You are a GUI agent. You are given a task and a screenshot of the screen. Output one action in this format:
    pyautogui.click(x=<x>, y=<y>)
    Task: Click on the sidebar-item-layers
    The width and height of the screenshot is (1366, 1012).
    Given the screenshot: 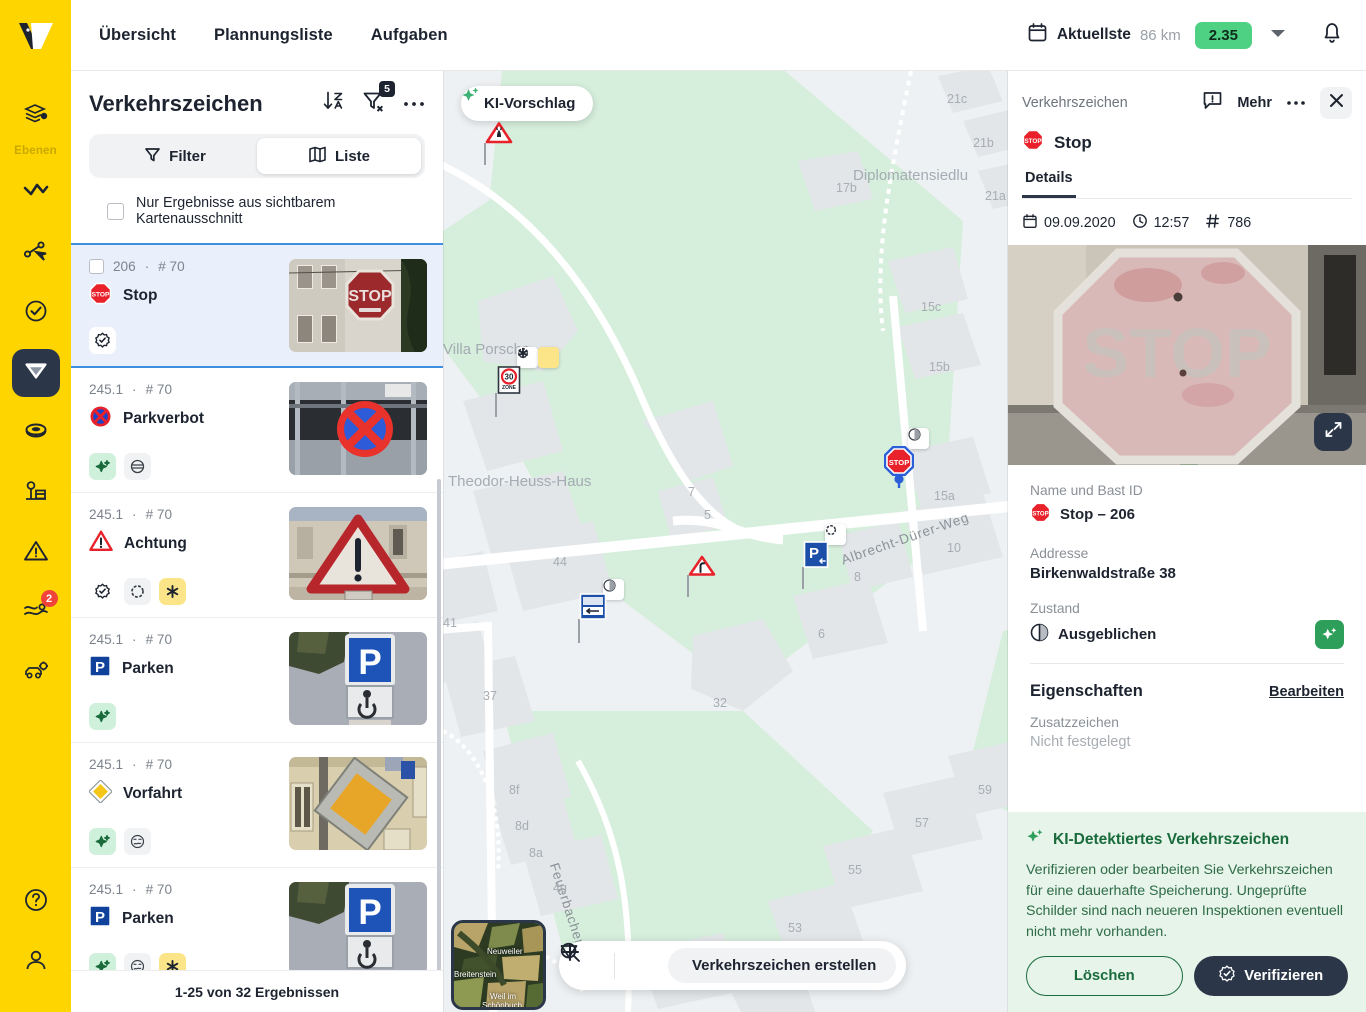 What is the action you would take?
    pyautogui.click(x=36, y=115)
    